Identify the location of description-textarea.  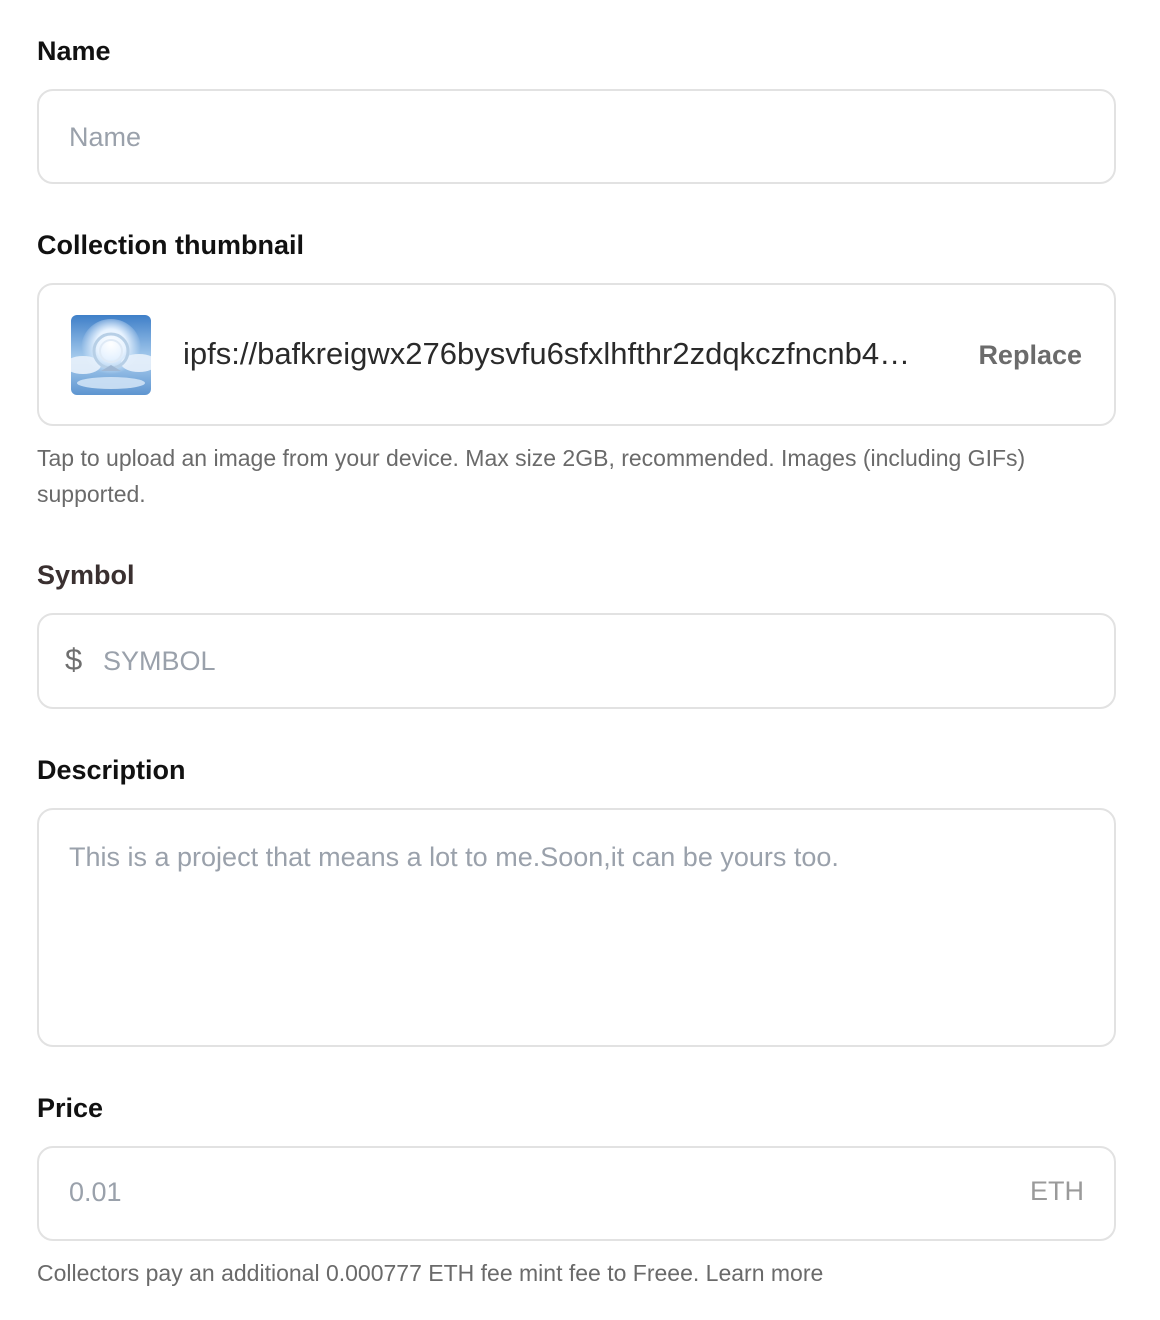
(574, 930).